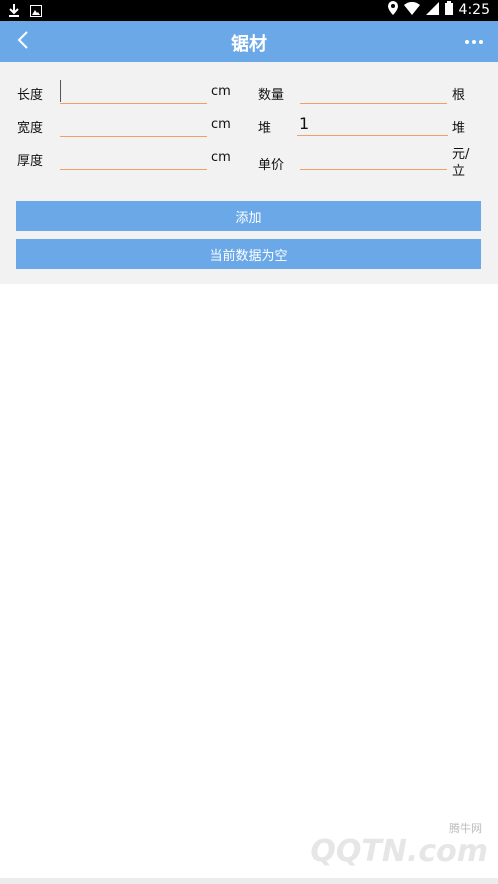 This screenshot has width=498, height=884. I want to click on photo-icon, so click(36, 11).